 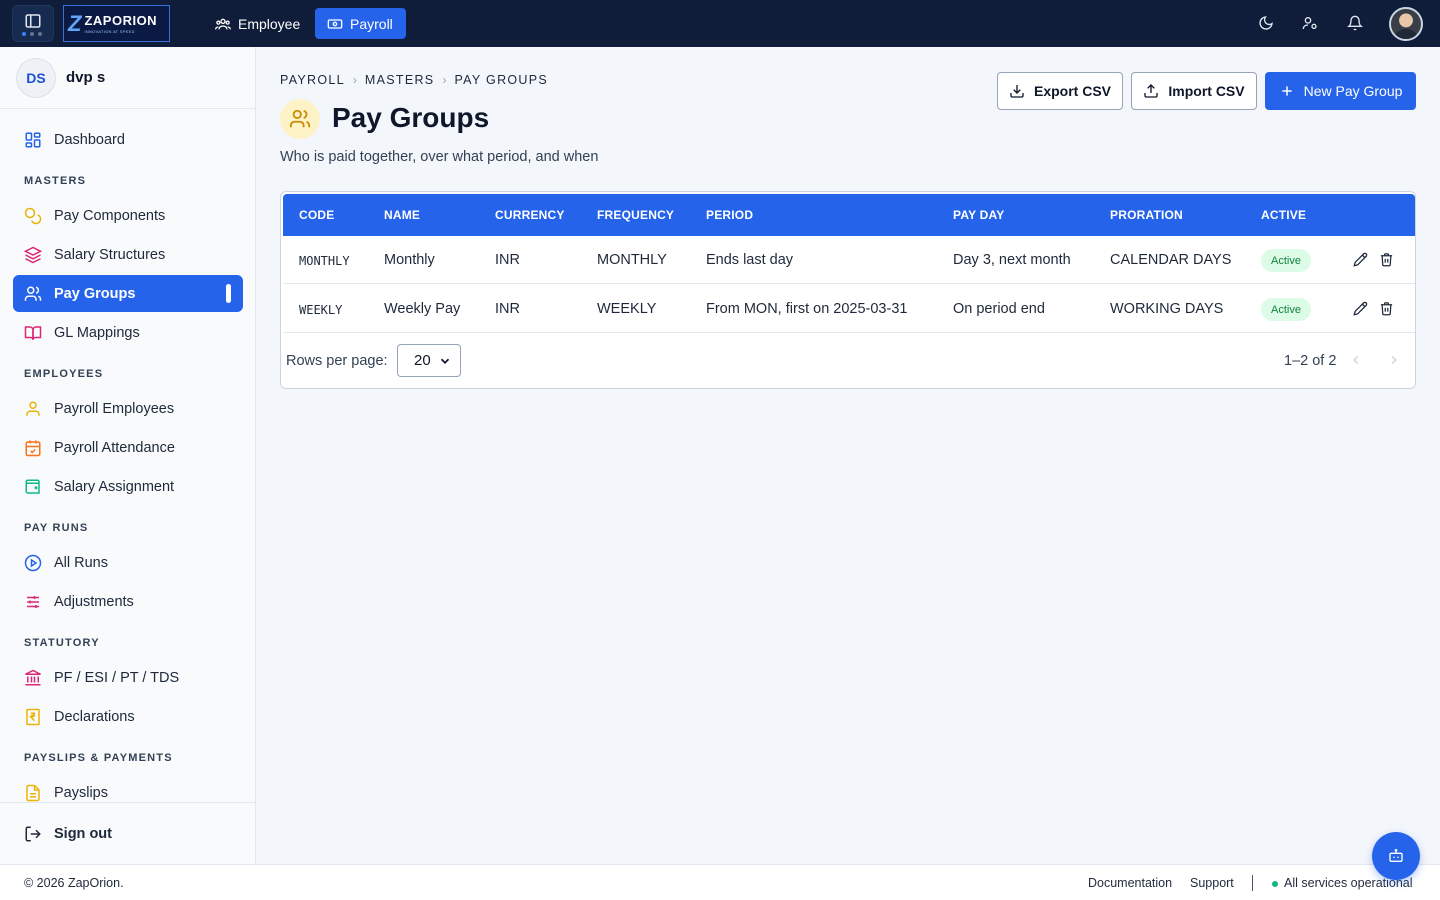 I want to click on upload-icon, so click(x=1151, y=91).